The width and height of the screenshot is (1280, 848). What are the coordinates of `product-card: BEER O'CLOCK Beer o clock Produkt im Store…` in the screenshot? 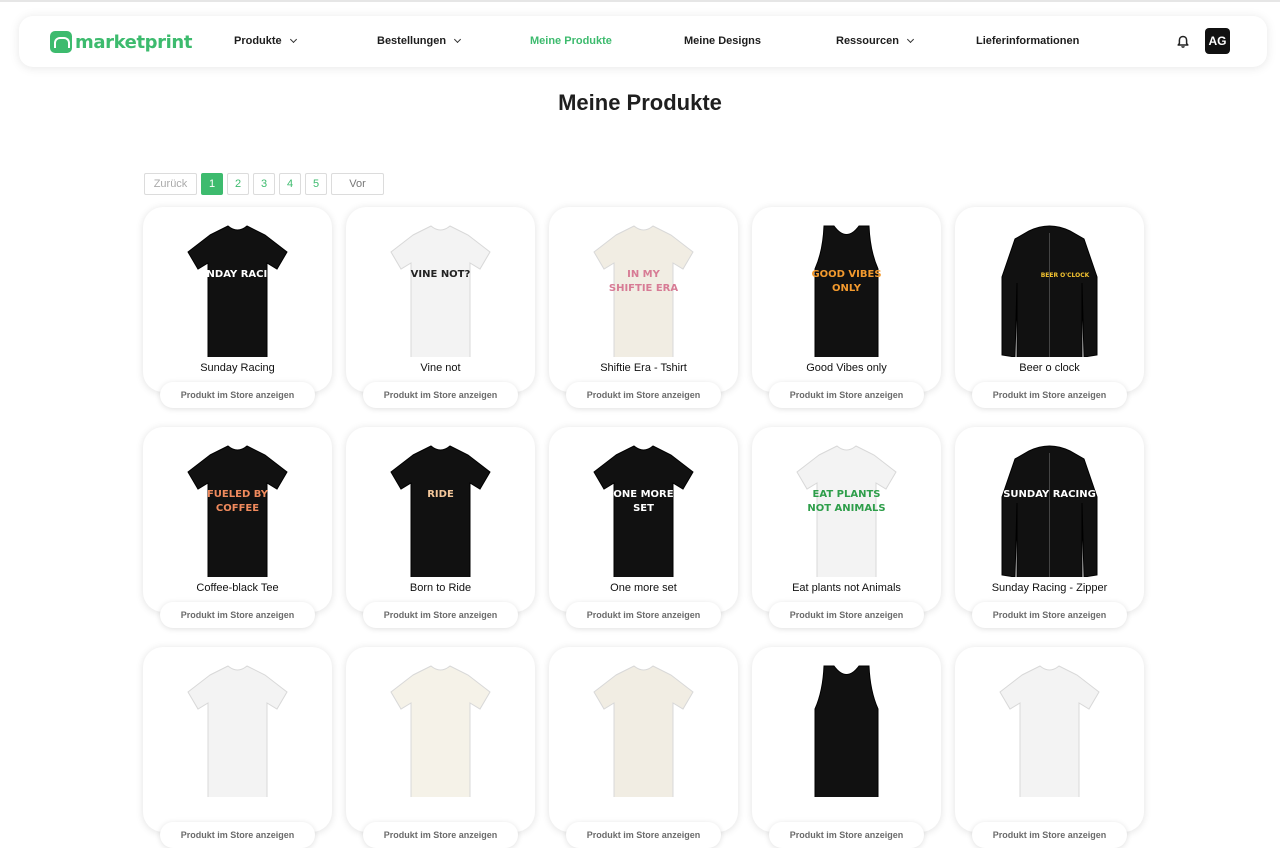 It's located at (1049, 307).